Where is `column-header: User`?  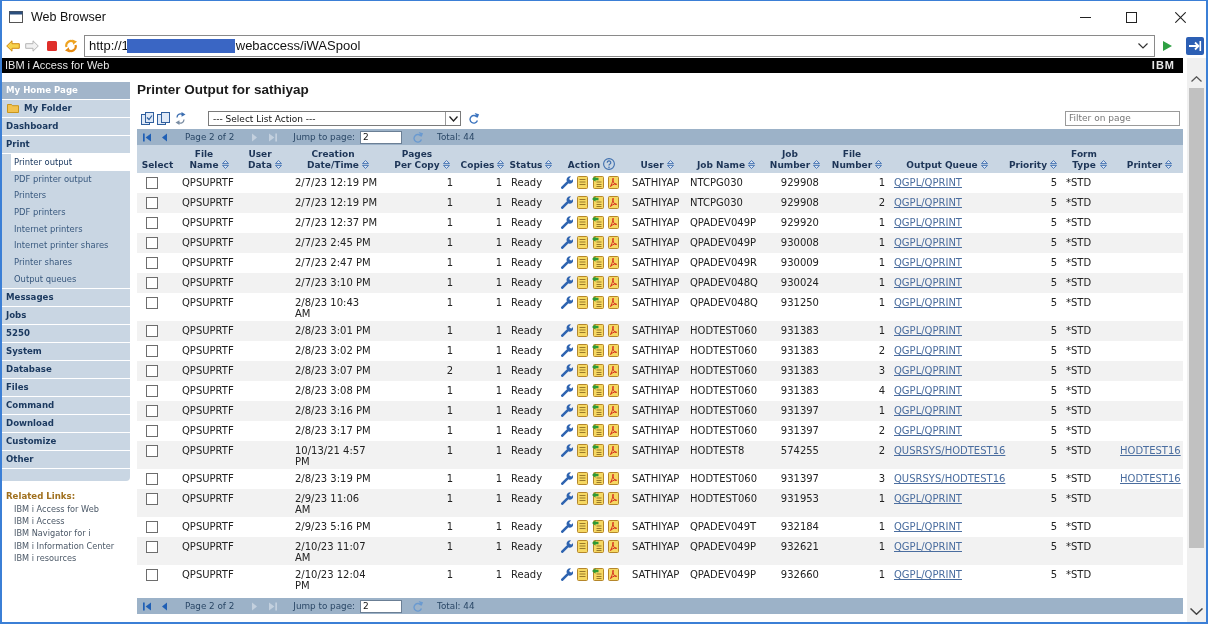
column-header: User is located at coordinates (652, 164).